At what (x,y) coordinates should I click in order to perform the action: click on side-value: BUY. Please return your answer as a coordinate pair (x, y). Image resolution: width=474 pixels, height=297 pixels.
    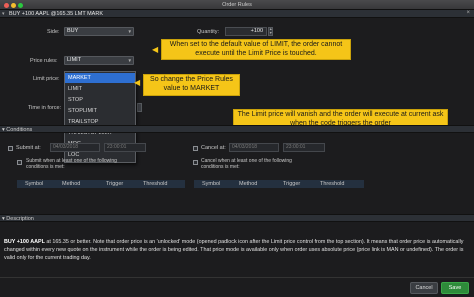
    Looking at the image, I should click on (73, 31).